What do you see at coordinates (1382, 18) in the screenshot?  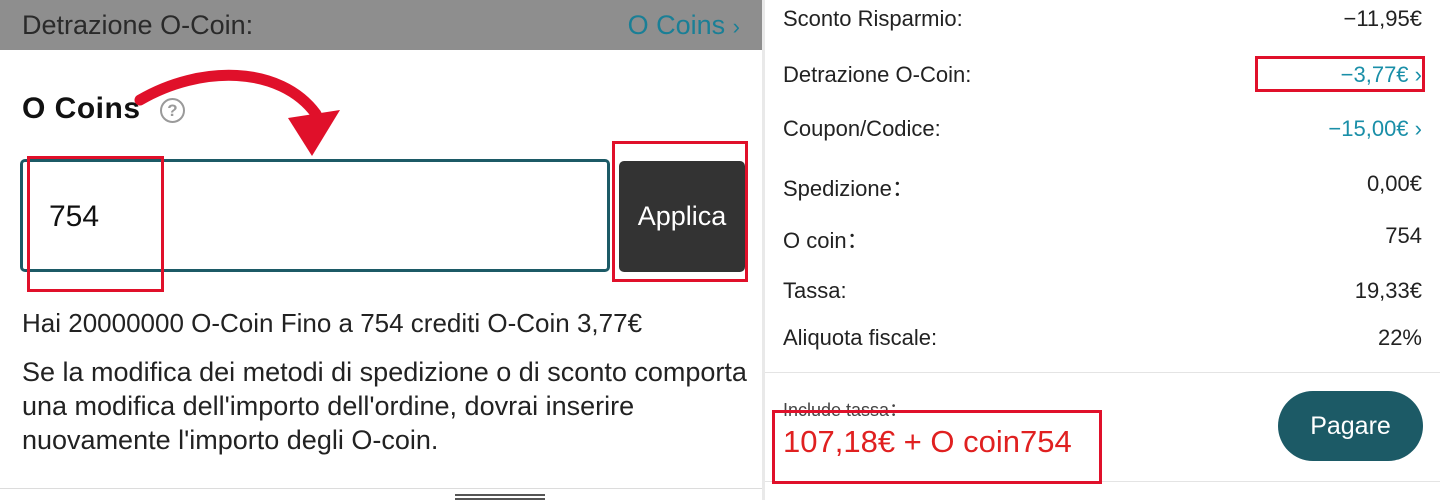 I see `summary-row-value: −11,95€` at bounding box center [1382, 18].